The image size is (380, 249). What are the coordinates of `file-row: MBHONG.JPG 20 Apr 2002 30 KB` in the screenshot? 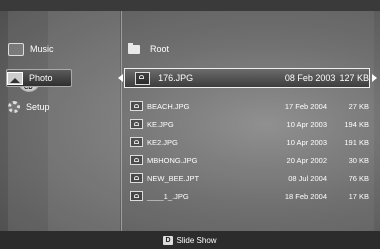 It's located at (250, 160).